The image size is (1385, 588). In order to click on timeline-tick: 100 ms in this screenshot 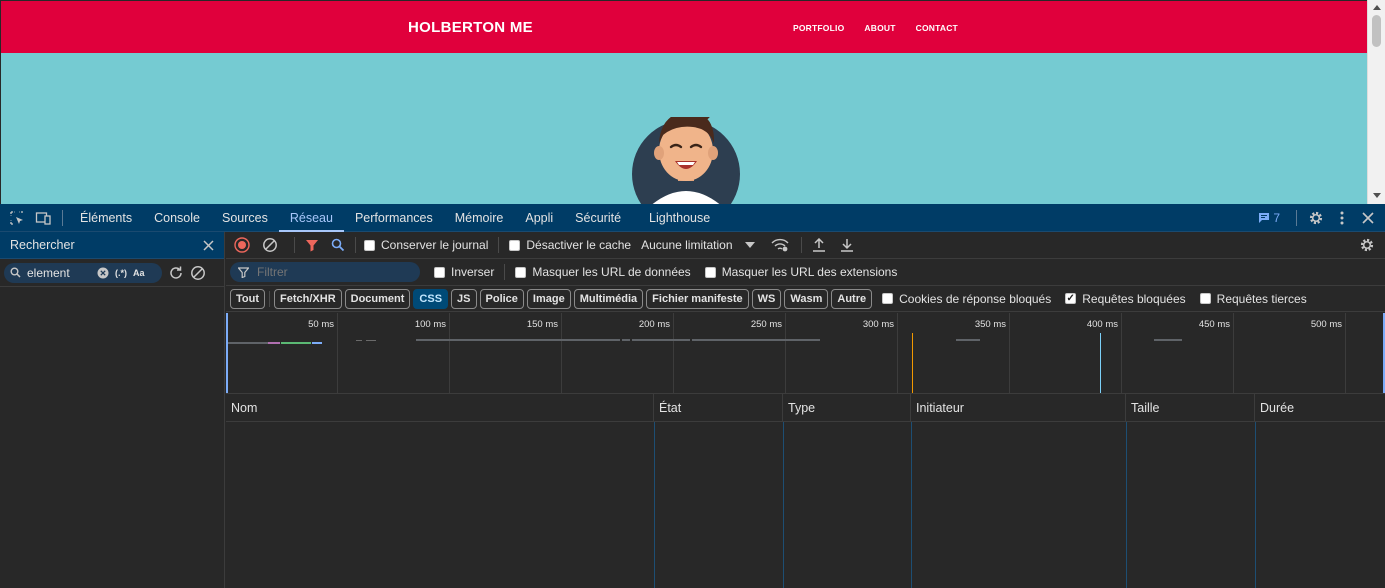, I will do `click(430, 324)`.